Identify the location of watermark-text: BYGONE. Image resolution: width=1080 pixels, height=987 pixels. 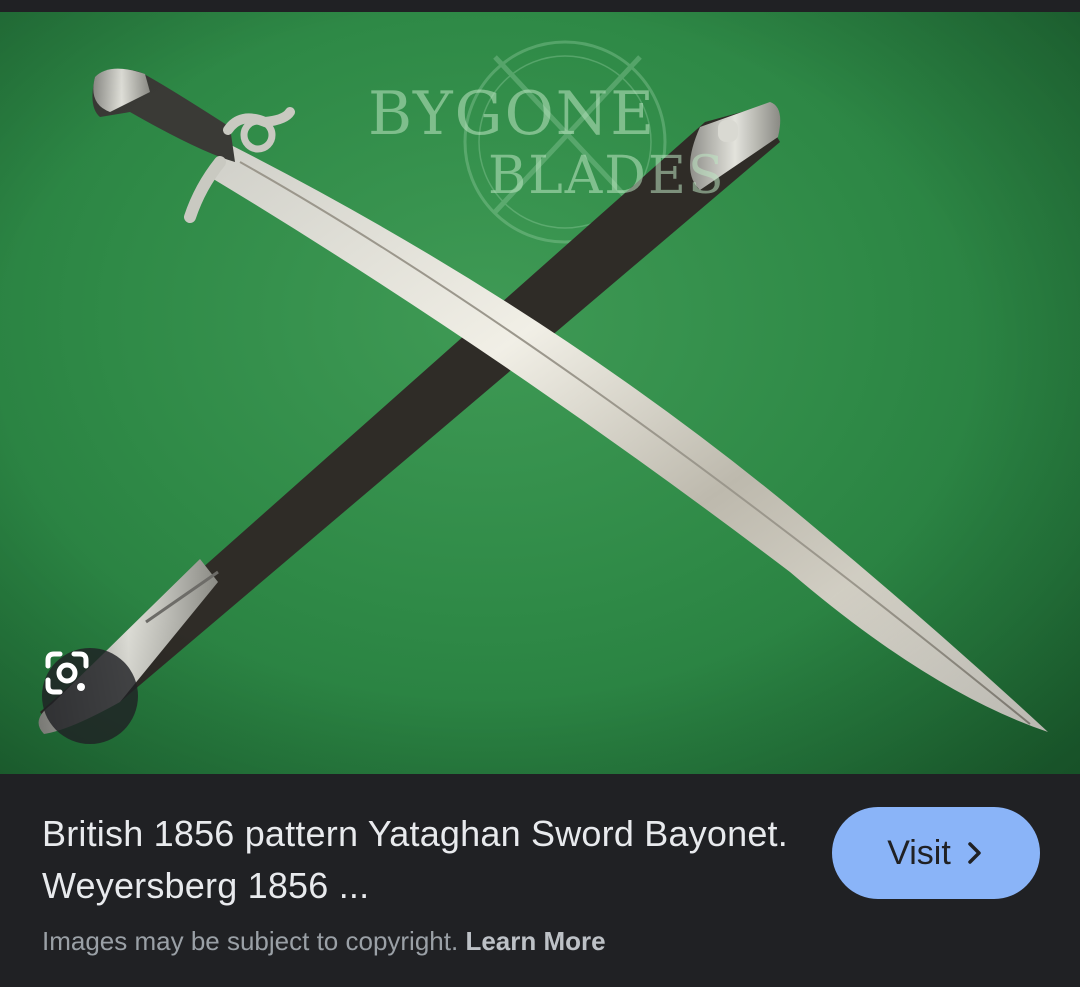
(512, 114).